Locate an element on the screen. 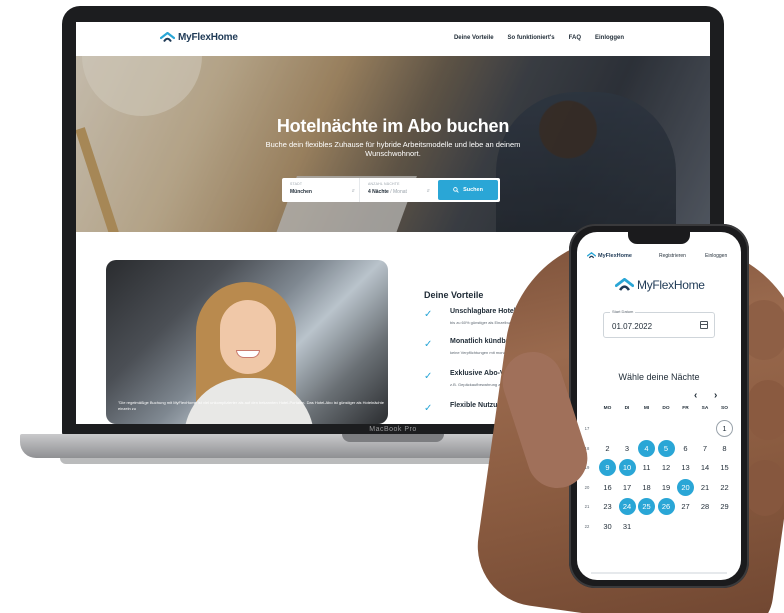  nav-link-login: Einloggen is located at coordinates (609, 38).